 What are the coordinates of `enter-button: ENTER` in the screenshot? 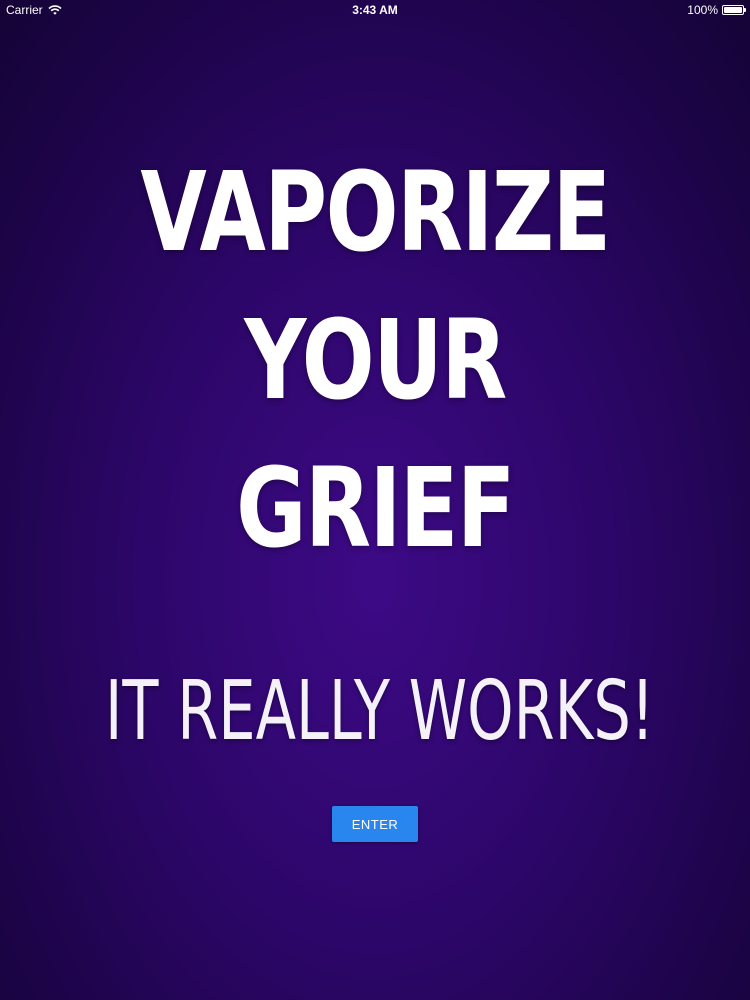 It's located at (375, 824).